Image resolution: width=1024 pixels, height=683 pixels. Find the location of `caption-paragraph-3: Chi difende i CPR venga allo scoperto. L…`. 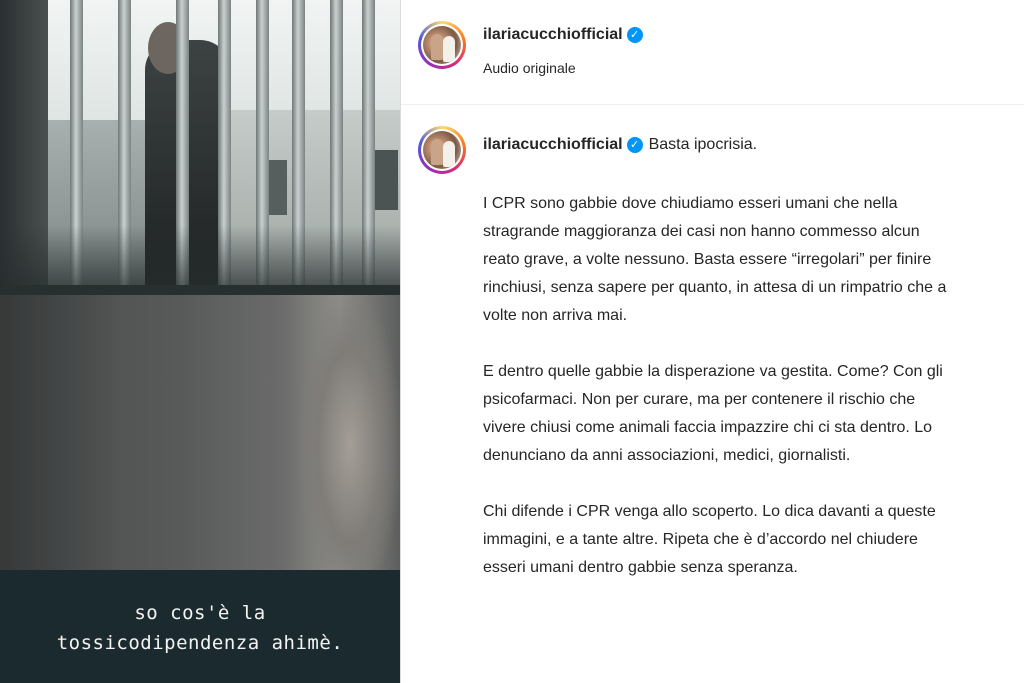

caption-paragraph-3: Chi difende i CPR venga allo scoperto. L… is located at coordinates (743, 540).